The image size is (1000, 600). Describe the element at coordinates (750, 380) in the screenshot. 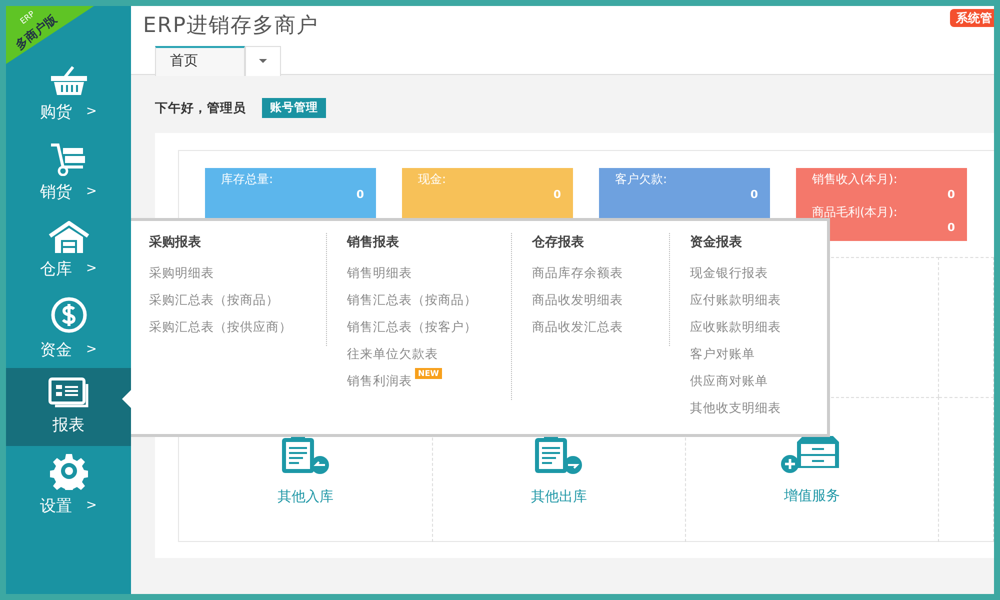

I see `menu-item: 供应商对账单` at that location.